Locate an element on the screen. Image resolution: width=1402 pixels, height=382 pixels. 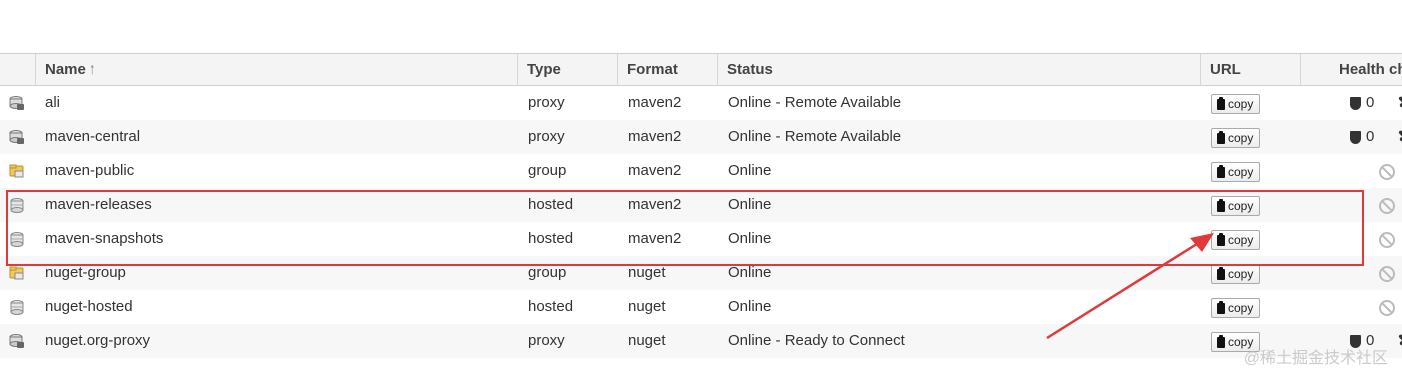
annotation-arrow is located at coordinates (1130, 286).